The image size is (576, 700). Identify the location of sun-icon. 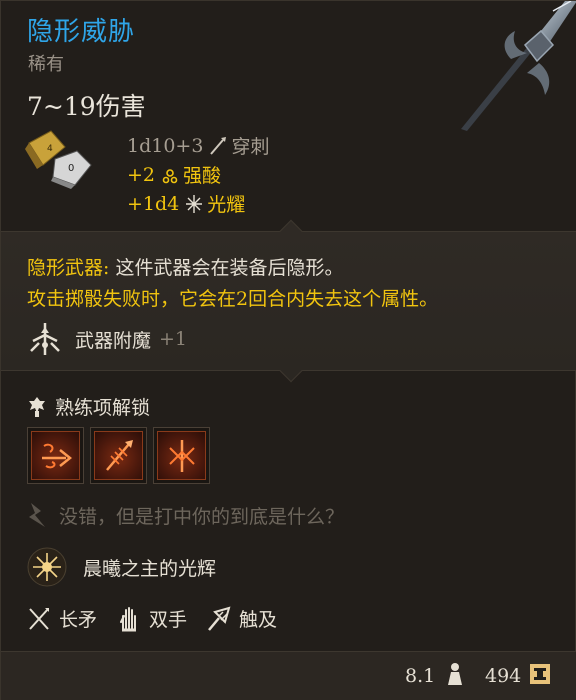
(47, 567).